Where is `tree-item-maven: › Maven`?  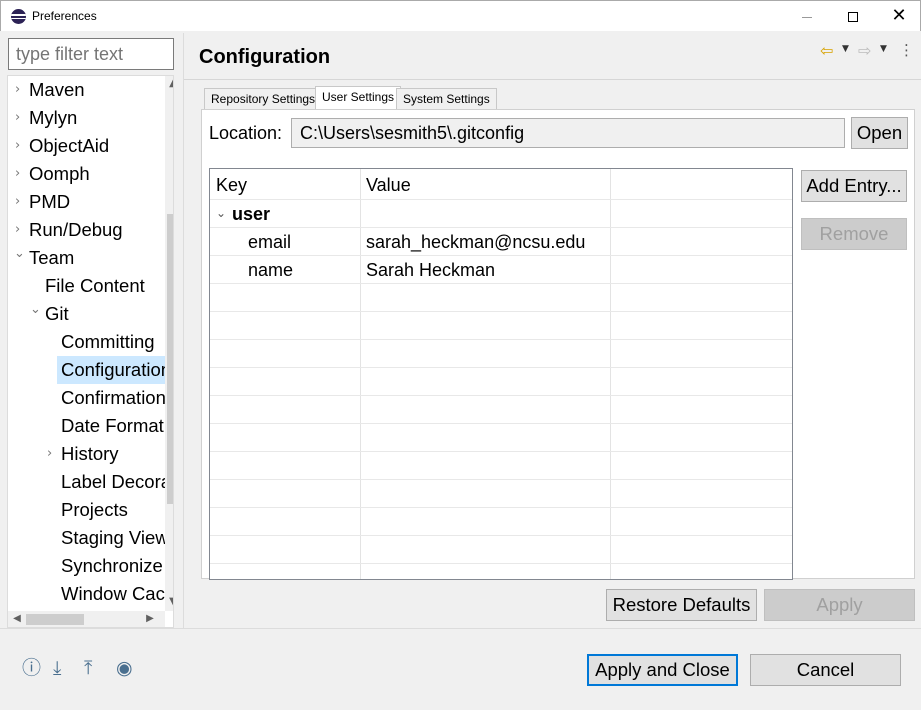
tree-item-maven: › Maven is located at coordinates (86, 90).